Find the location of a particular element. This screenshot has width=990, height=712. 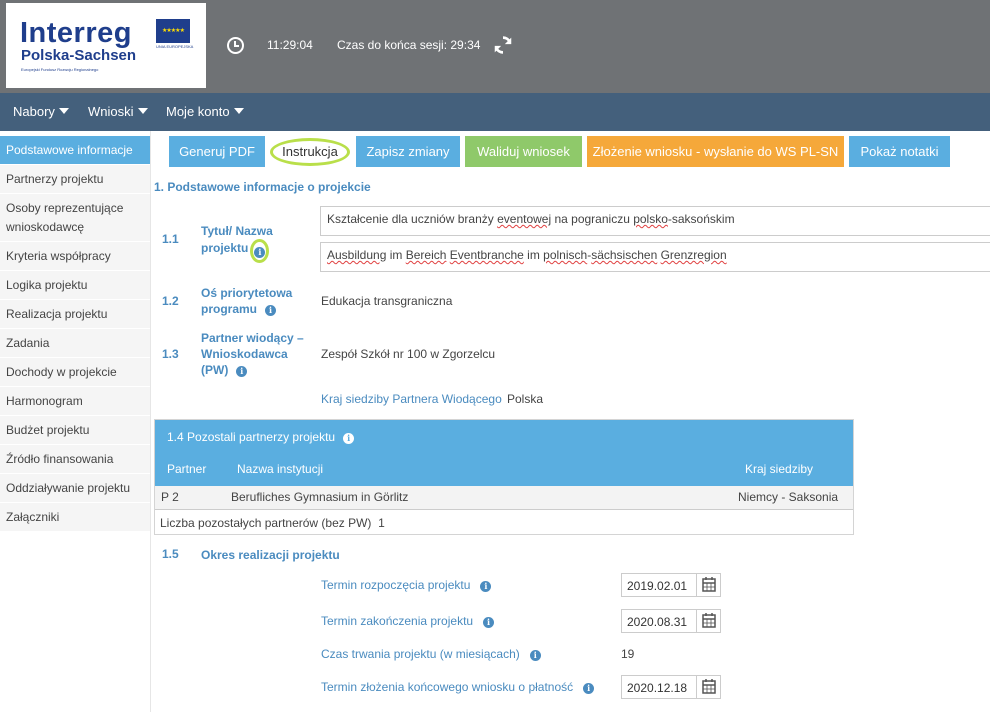

partners-count-label: Liczba pozostałych partnerów (bez PW) is located at coordinates (266, 523).